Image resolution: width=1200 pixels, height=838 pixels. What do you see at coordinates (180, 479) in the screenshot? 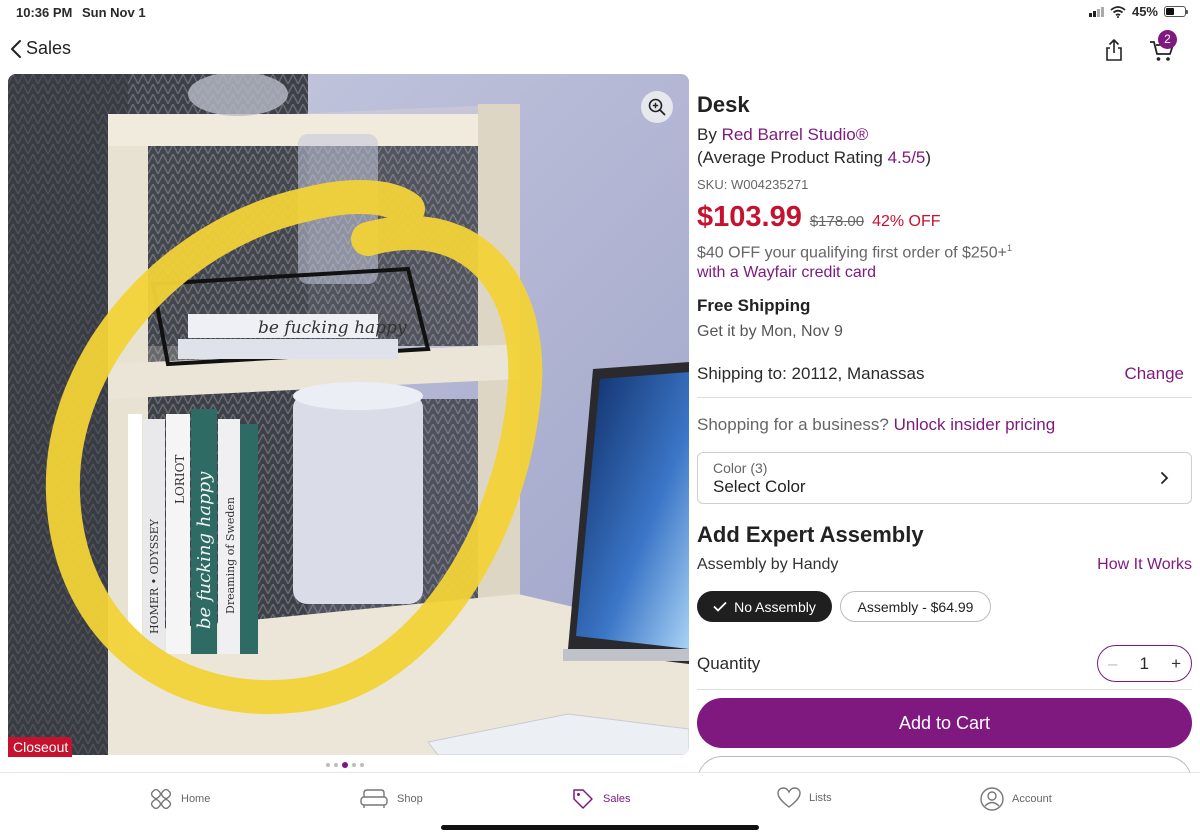
I see `book-spine-2: LORIOT` at bounding box center [180, 479].